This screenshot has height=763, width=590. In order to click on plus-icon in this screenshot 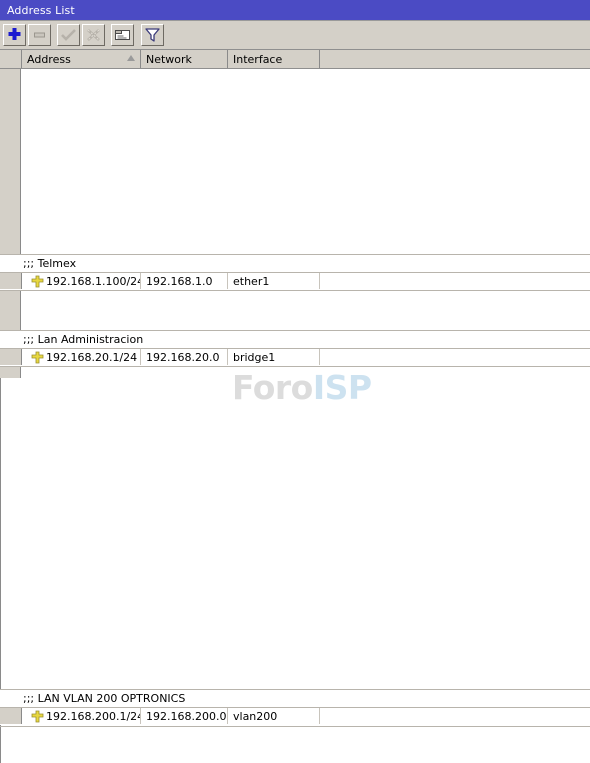, I will do `click(14, 35)`.